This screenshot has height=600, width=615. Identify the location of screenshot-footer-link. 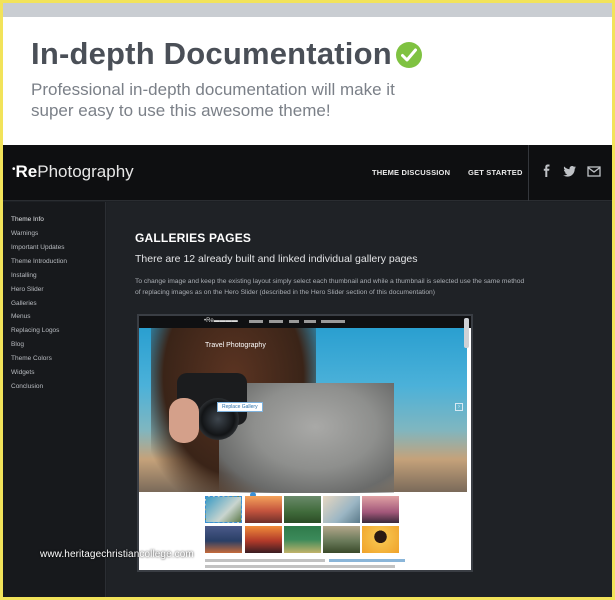
(367, 560).